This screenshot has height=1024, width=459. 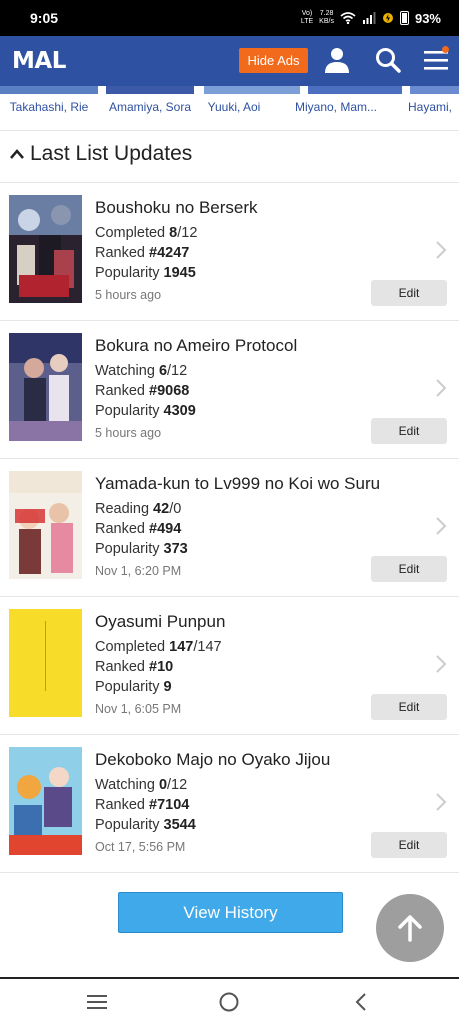 What do you see at coordinates (145, 273) in the screenshot?
I see `item-popularity: Popularity 1945` at bounding box center [145, 273].